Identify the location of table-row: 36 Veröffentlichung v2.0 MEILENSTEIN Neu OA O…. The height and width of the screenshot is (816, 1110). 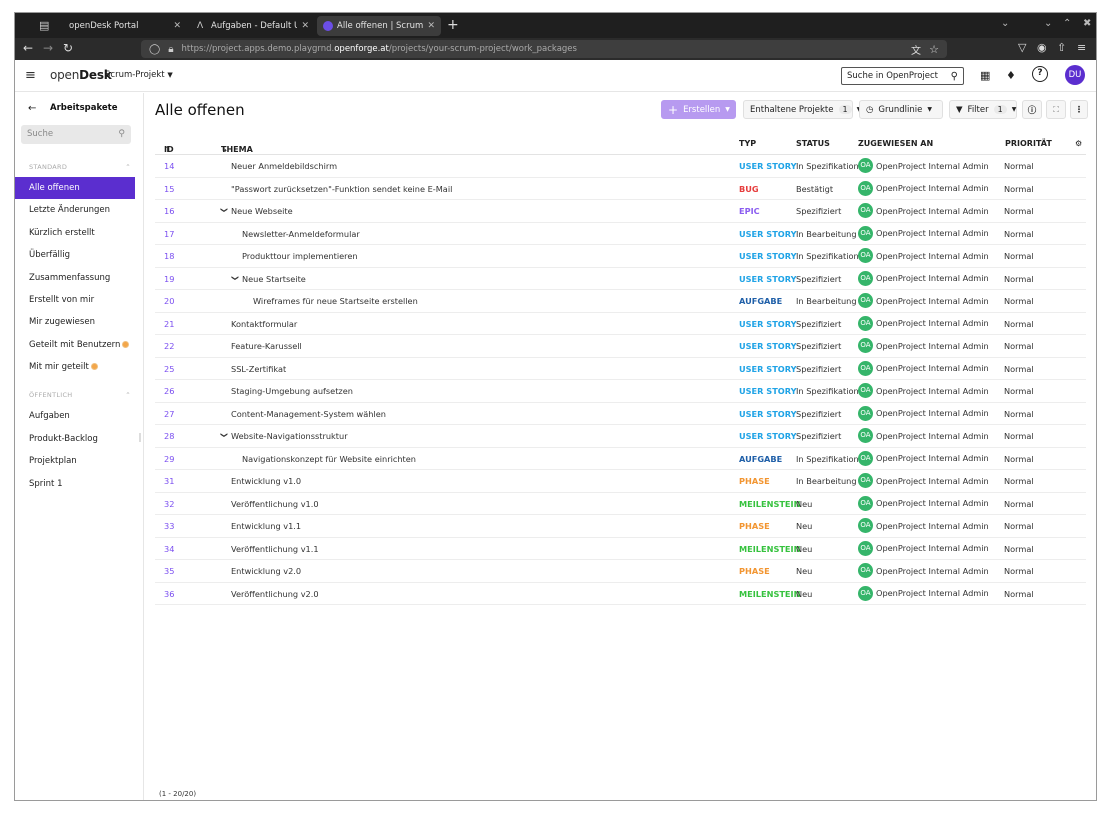
(620, 594).